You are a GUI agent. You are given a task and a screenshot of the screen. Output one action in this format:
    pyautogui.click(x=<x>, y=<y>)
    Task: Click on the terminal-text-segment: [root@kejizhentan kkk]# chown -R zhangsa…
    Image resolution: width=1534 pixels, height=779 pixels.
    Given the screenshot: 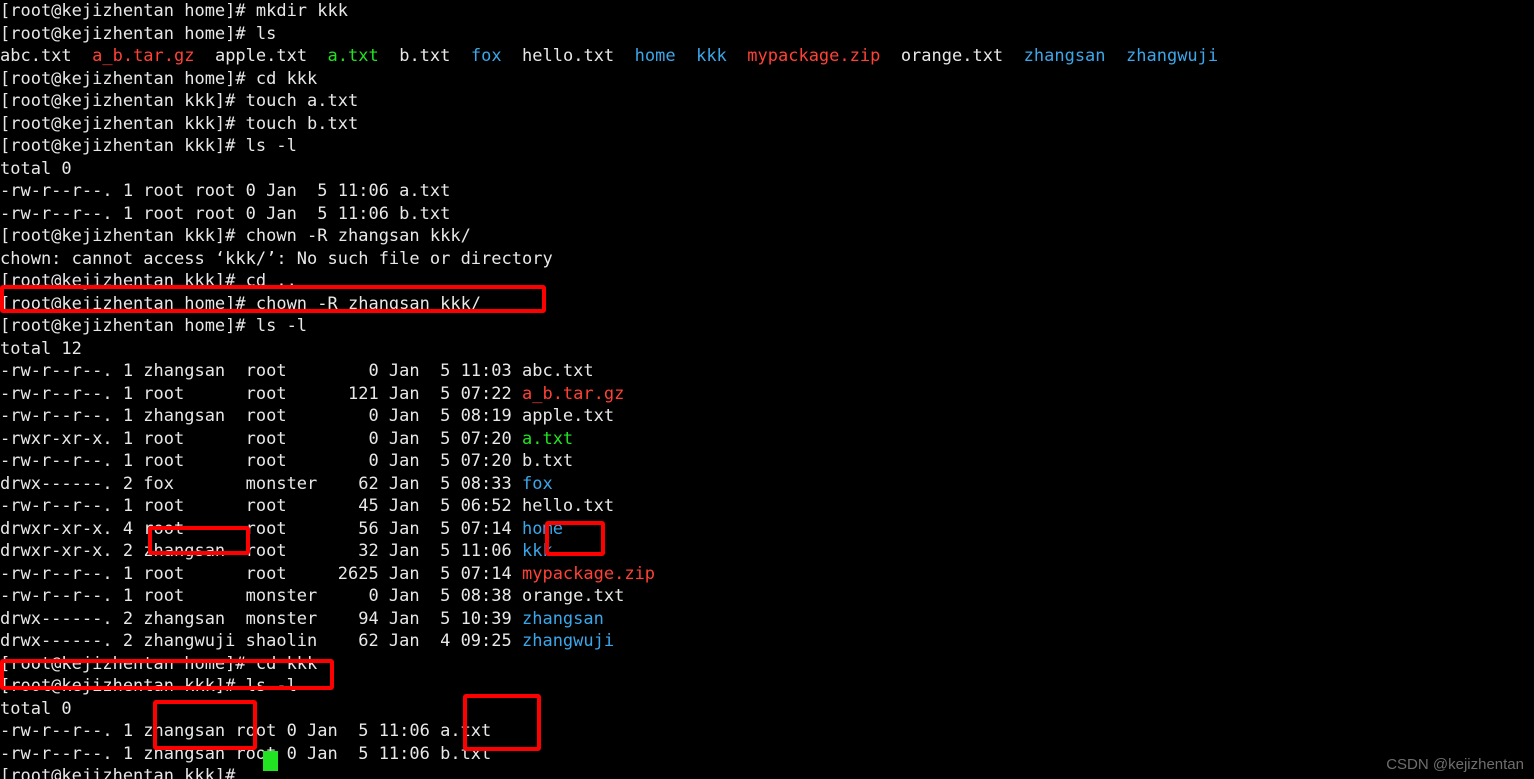 What is the action you would take?
    pyautogui.click(x=235, y=236)
    